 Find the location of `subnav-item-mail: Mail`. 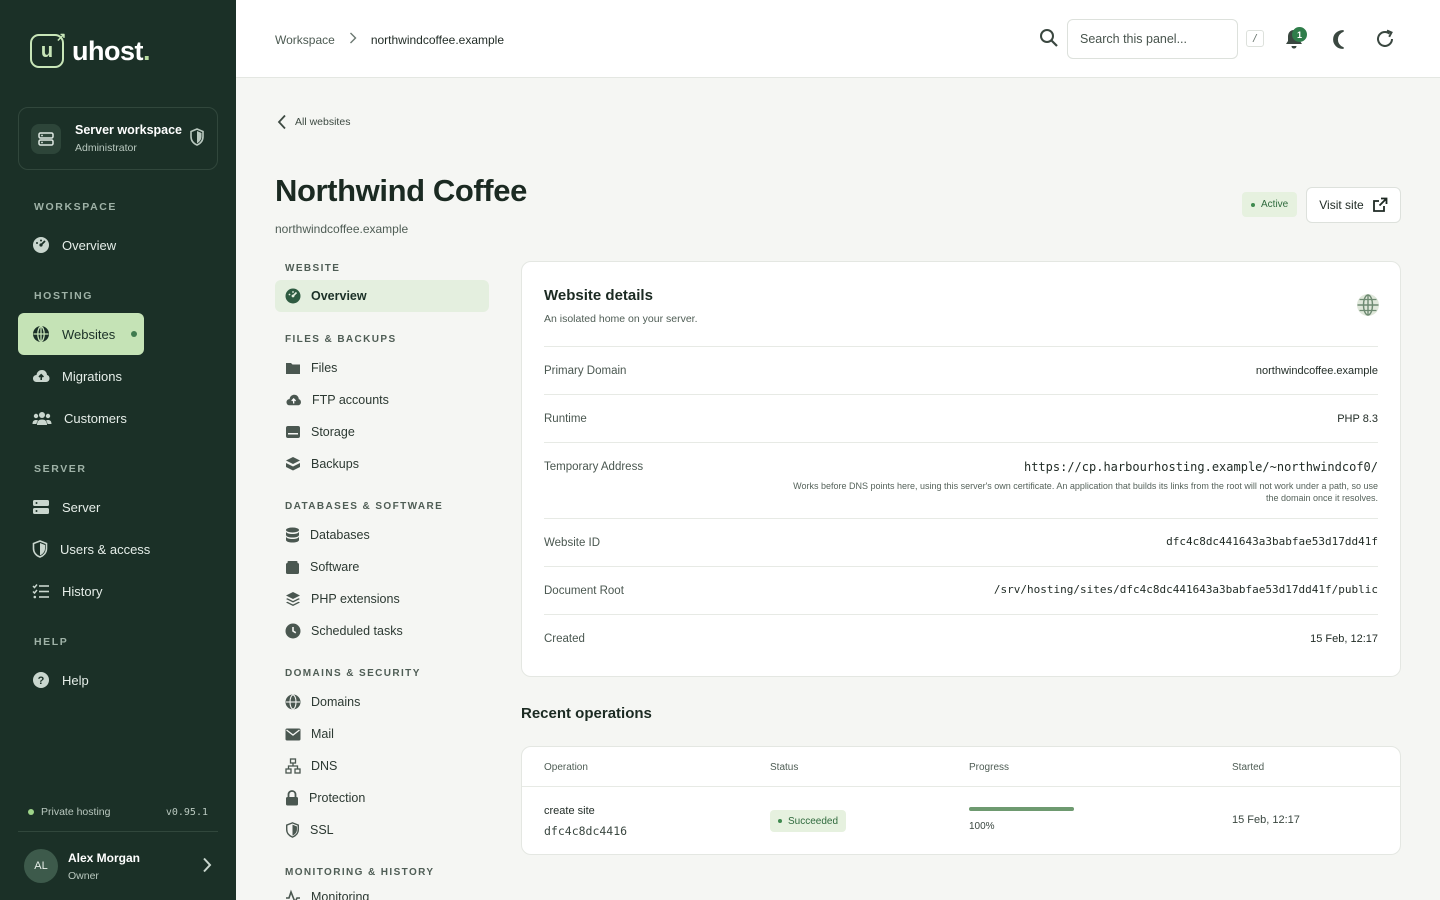

subnav-item-mail: Mail is located at coordinates (382, 734).